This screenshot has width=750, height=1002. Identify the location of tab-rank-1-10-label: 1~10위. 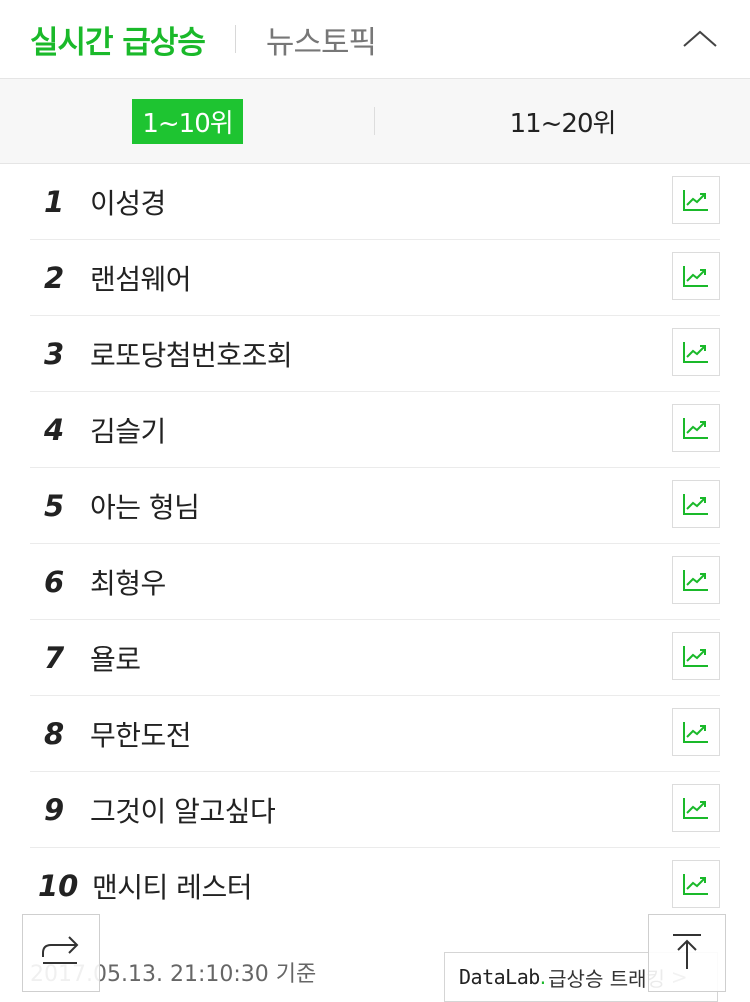
(187, 121).